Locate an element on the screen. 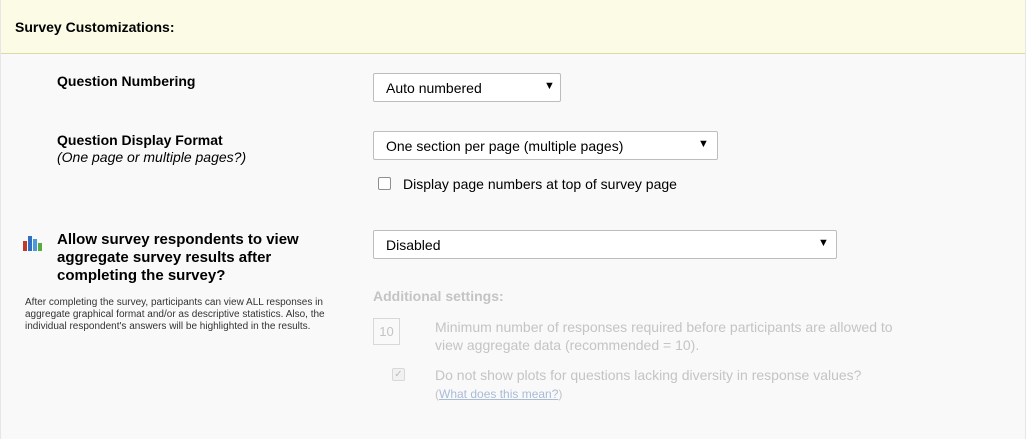 This screenshot has width=1031, height=439. aggregate-label-line3: completing the survey? is located at coordinates (141, 275).